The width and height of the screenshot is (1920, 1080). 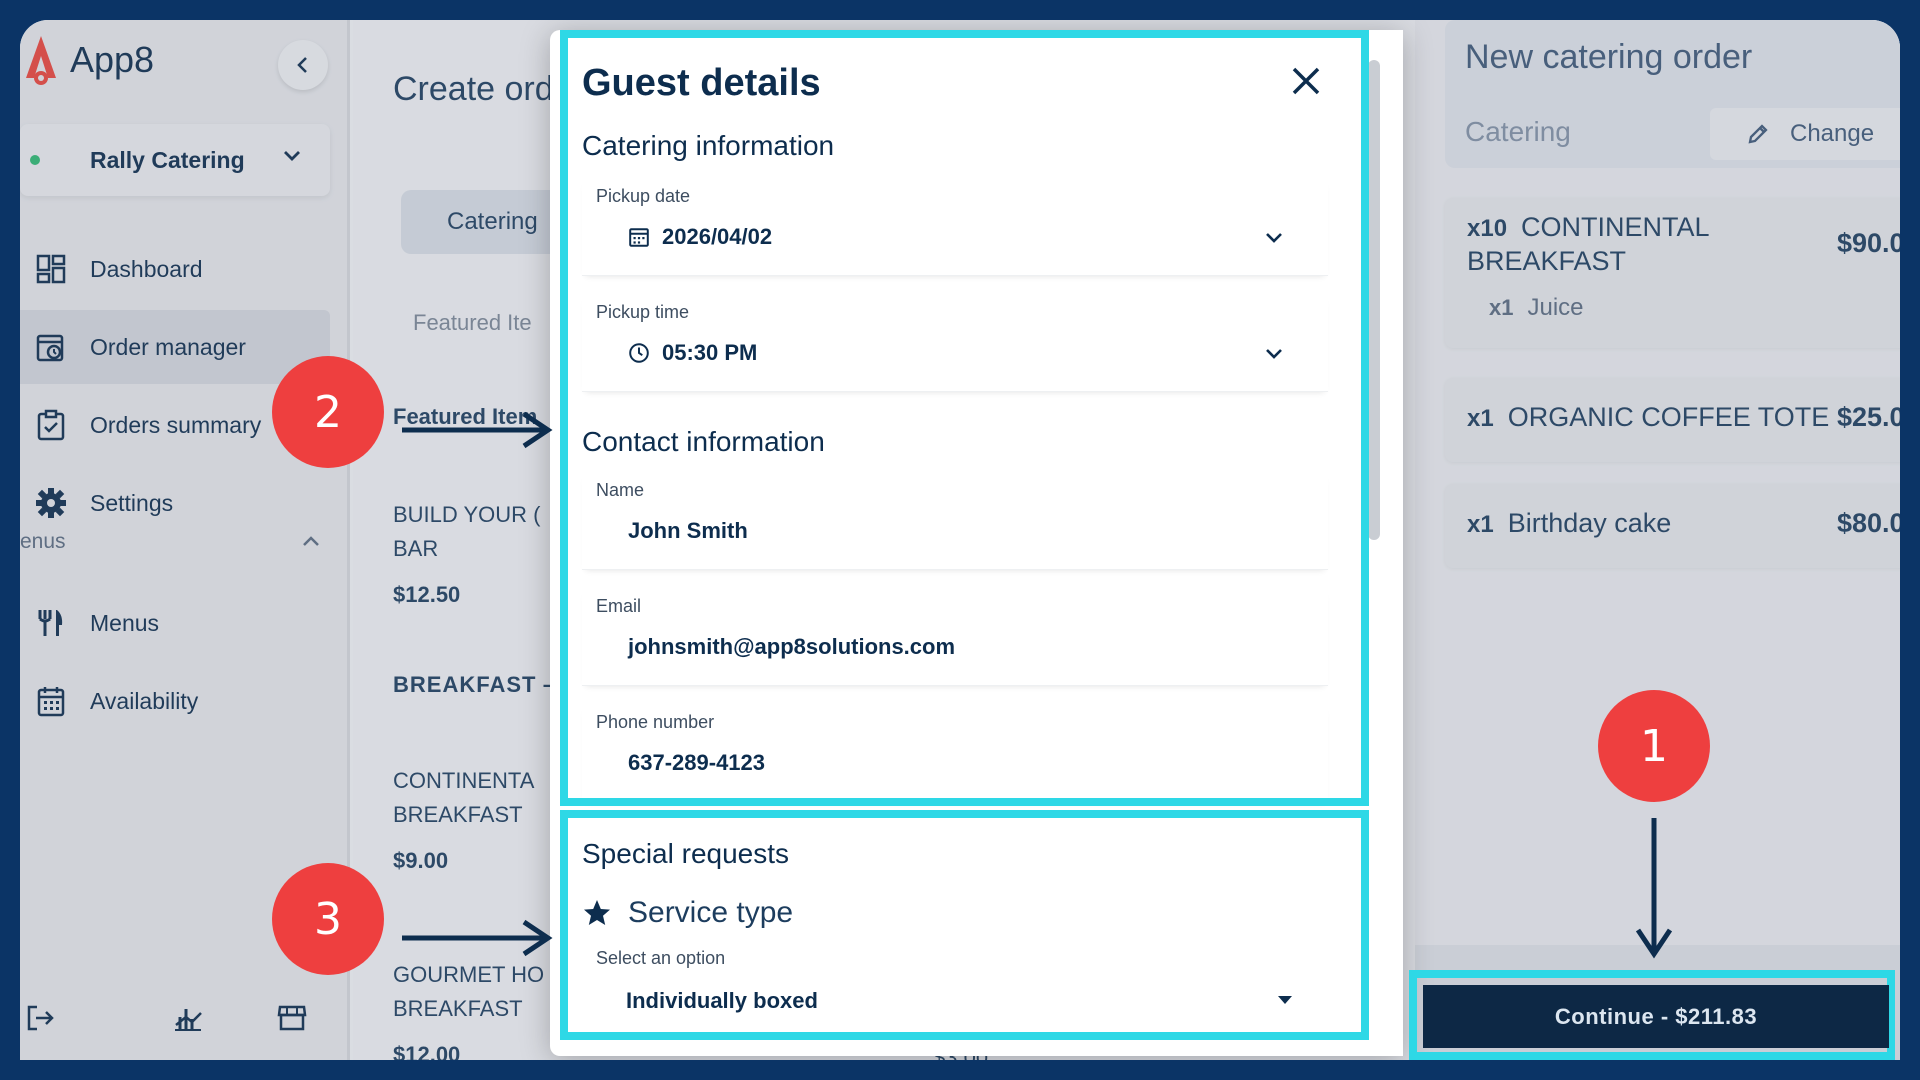 I want to click on caret-down-icon, so click(x=1285, y=1000).